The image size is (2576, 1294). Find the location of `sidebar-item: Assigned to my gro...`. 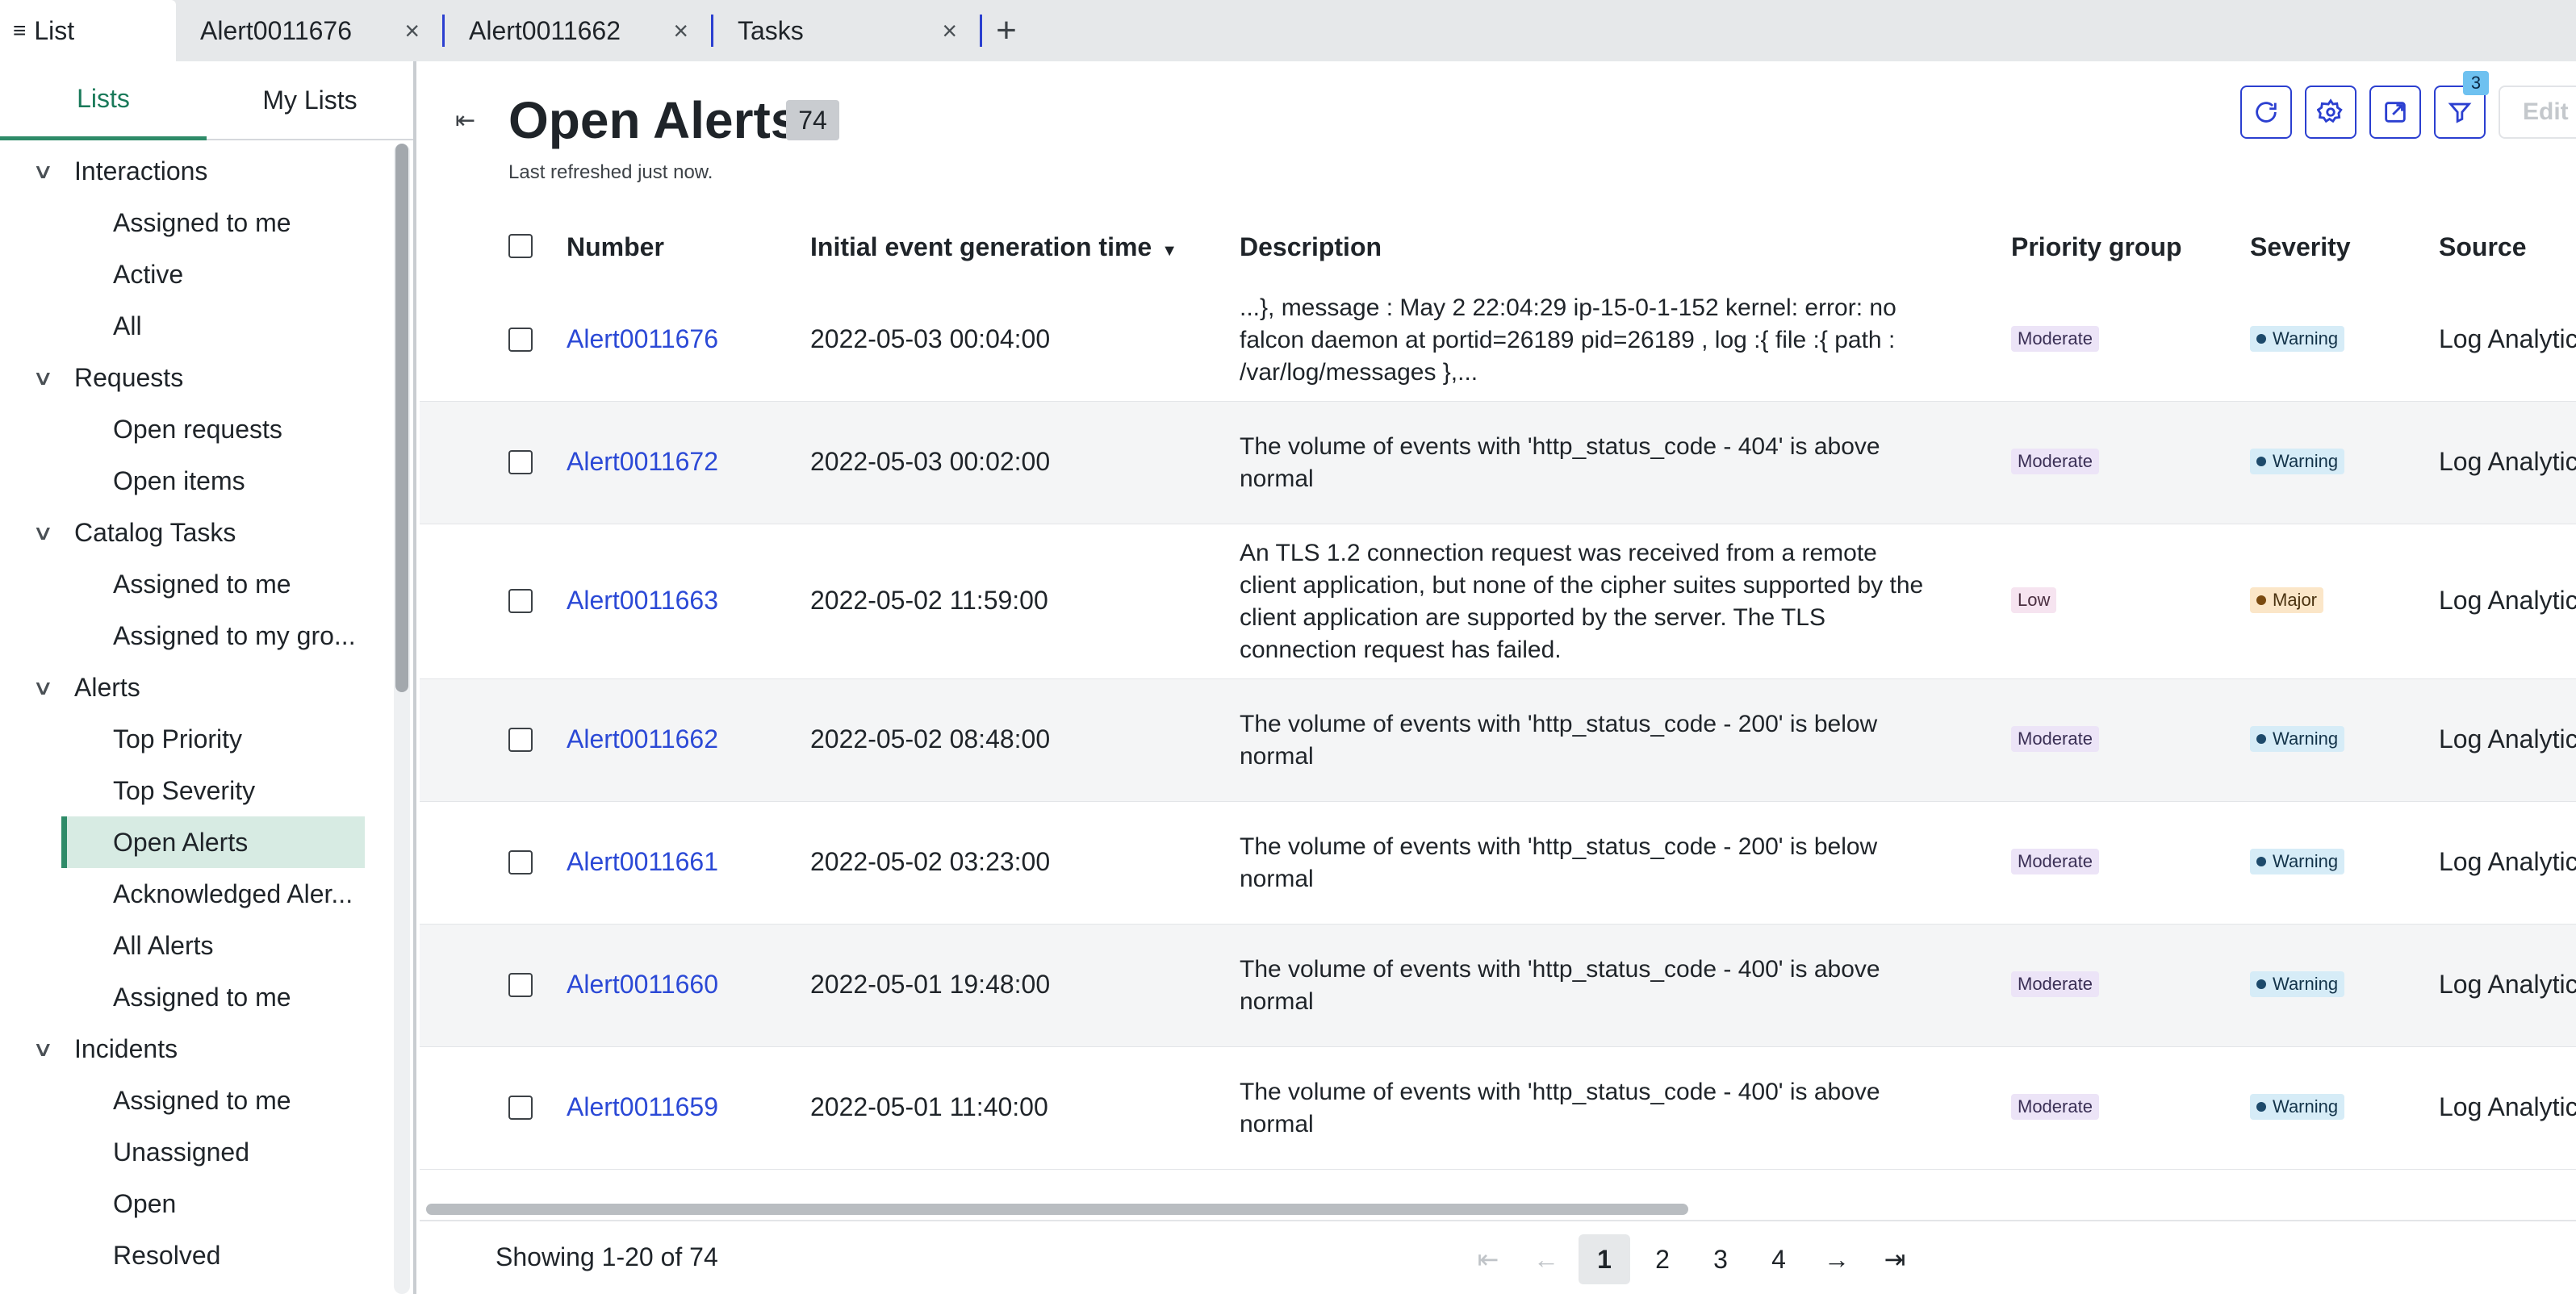

sidebar-item: Assigned to my gro... is located at coordinates (182, 636).